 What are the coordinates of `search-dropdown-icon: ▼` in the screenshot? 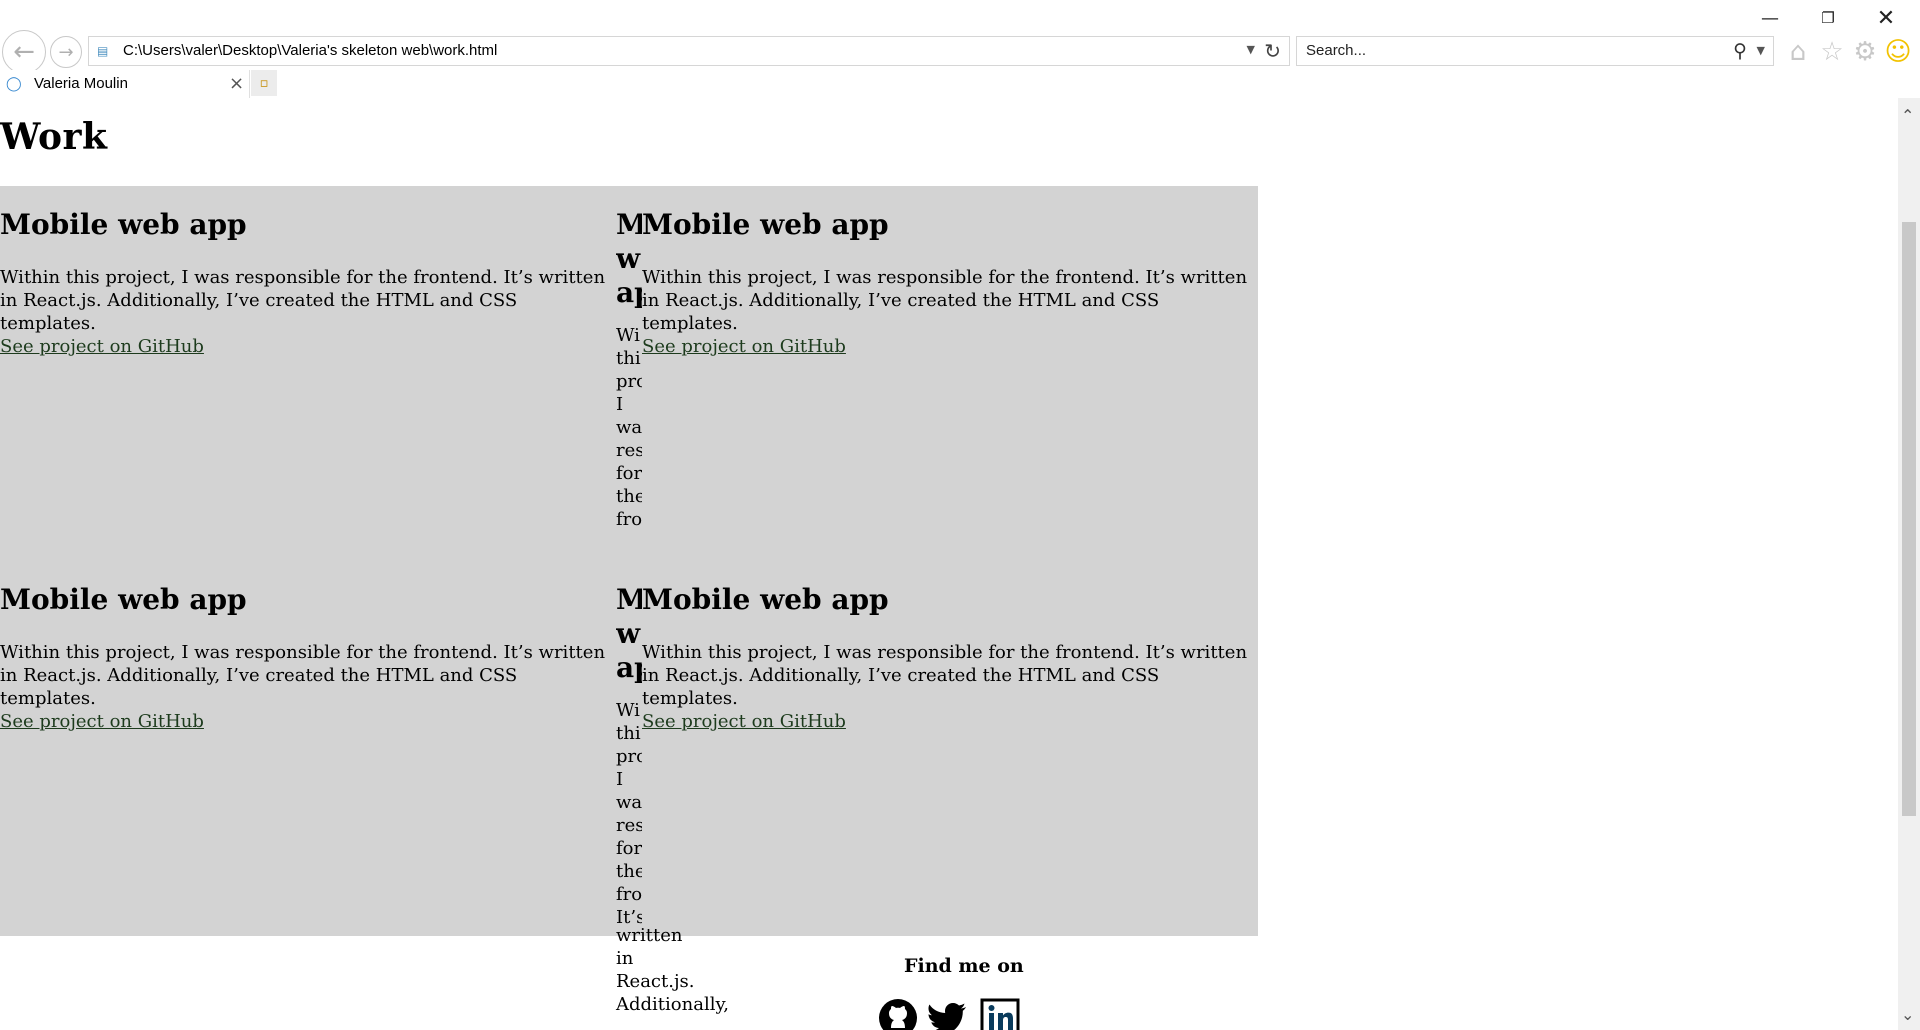 It's located at (1761, 50).